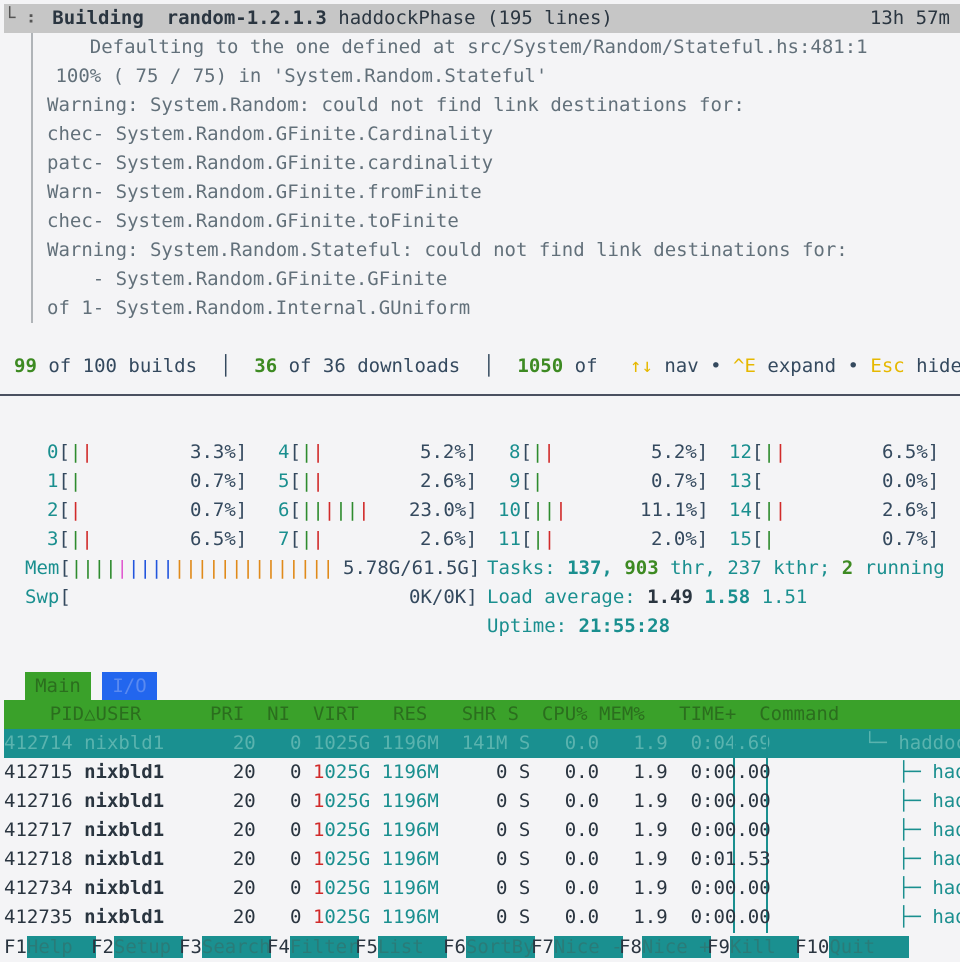  I want to click on fkey-search: F3Search, so click(225, 947).